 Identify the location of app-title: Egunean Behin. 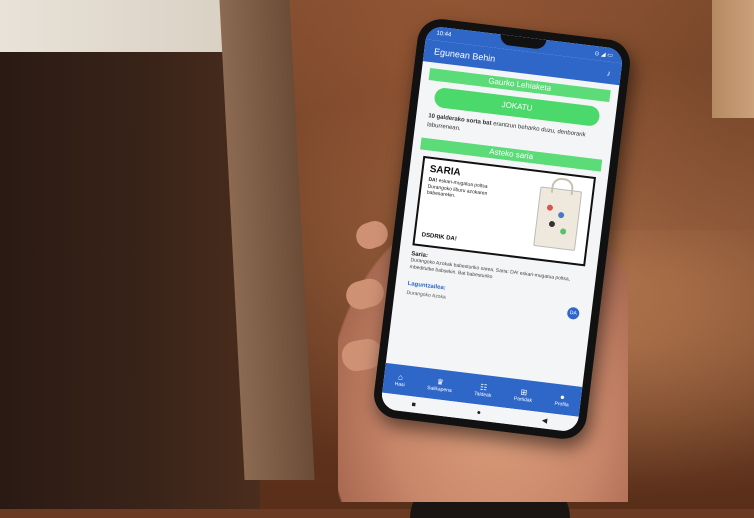
(464, 55).